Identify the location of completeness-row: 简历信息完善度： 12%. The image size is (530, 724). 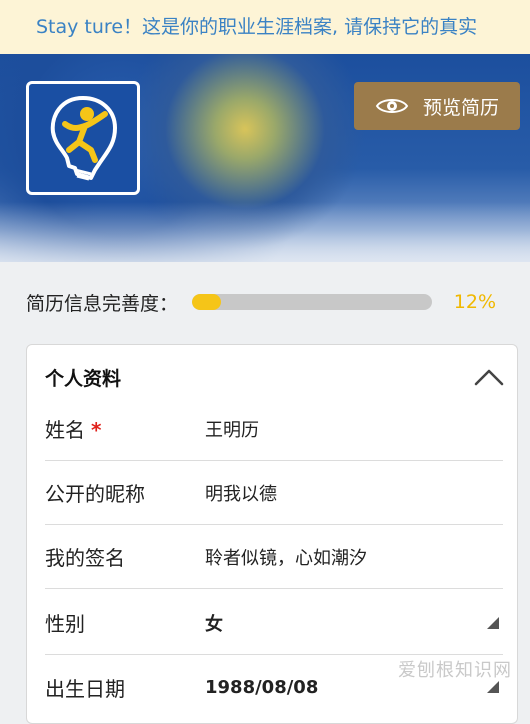
(266, 302).